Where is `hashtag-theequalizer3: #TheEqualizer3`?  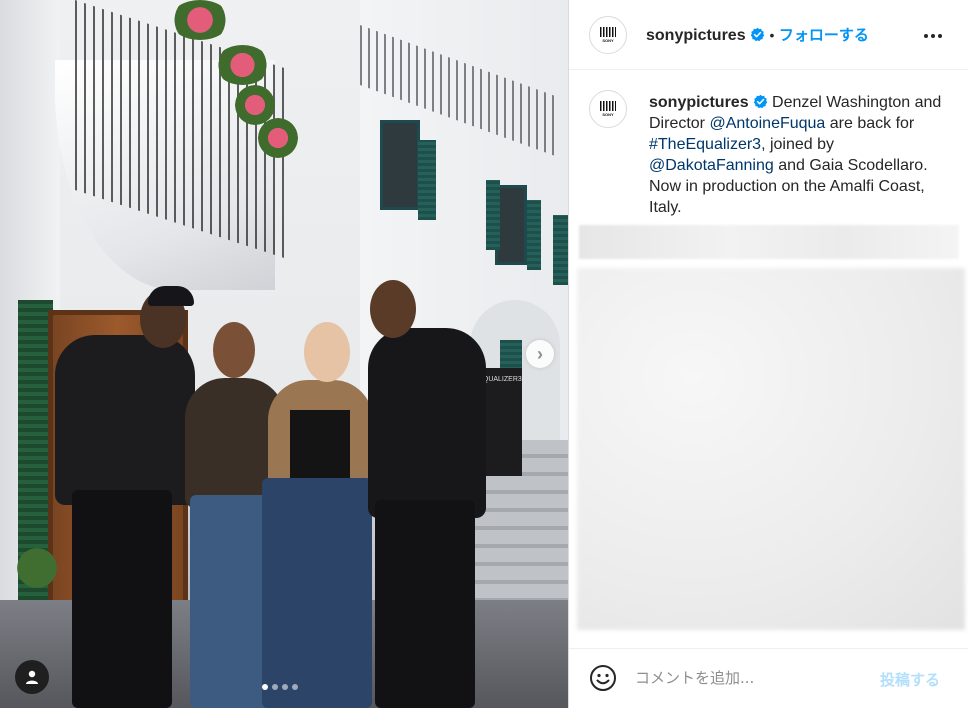
hashtag-theequalizer3: #TheEqualizer3 is located at coordinates (705, 144).